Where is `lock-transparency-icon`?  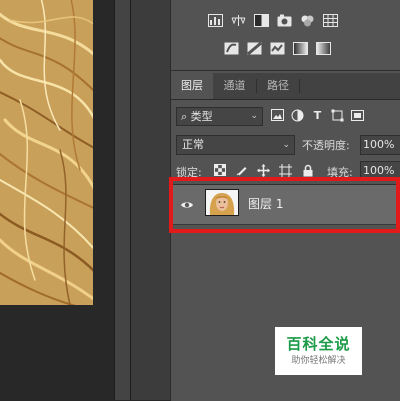 lock-transparency-icon is located at coordinates (219, 170).